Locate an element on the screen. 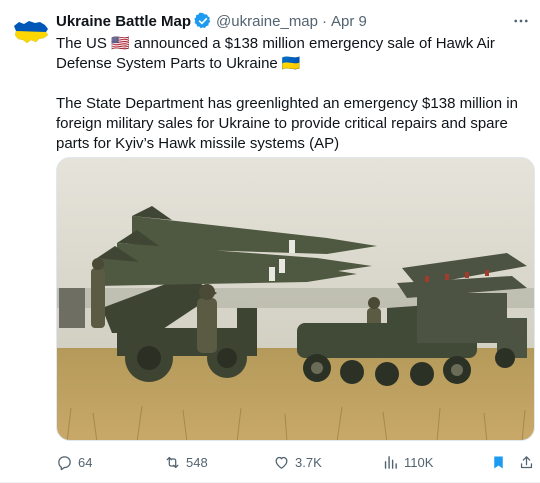 The image size is (540, 483). views-icon is located at coordinates (390, 462).